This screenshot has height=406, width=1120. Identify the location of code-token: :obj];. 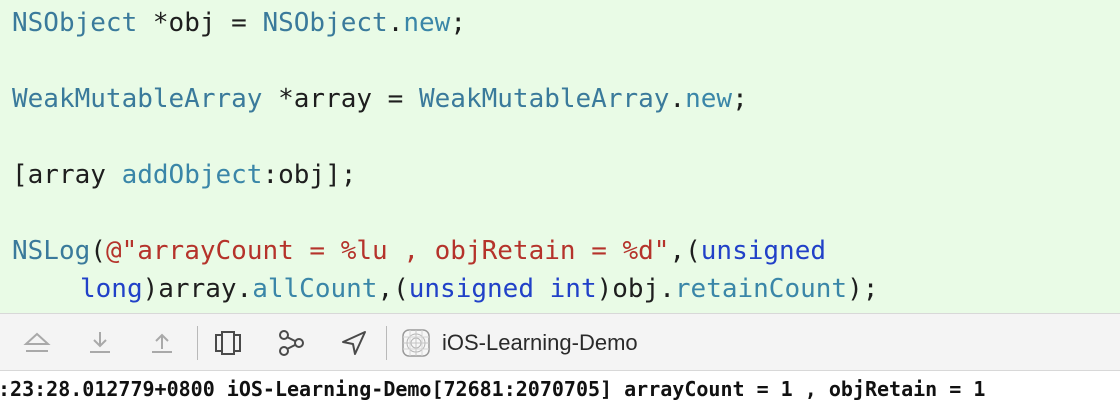
(309, 175).